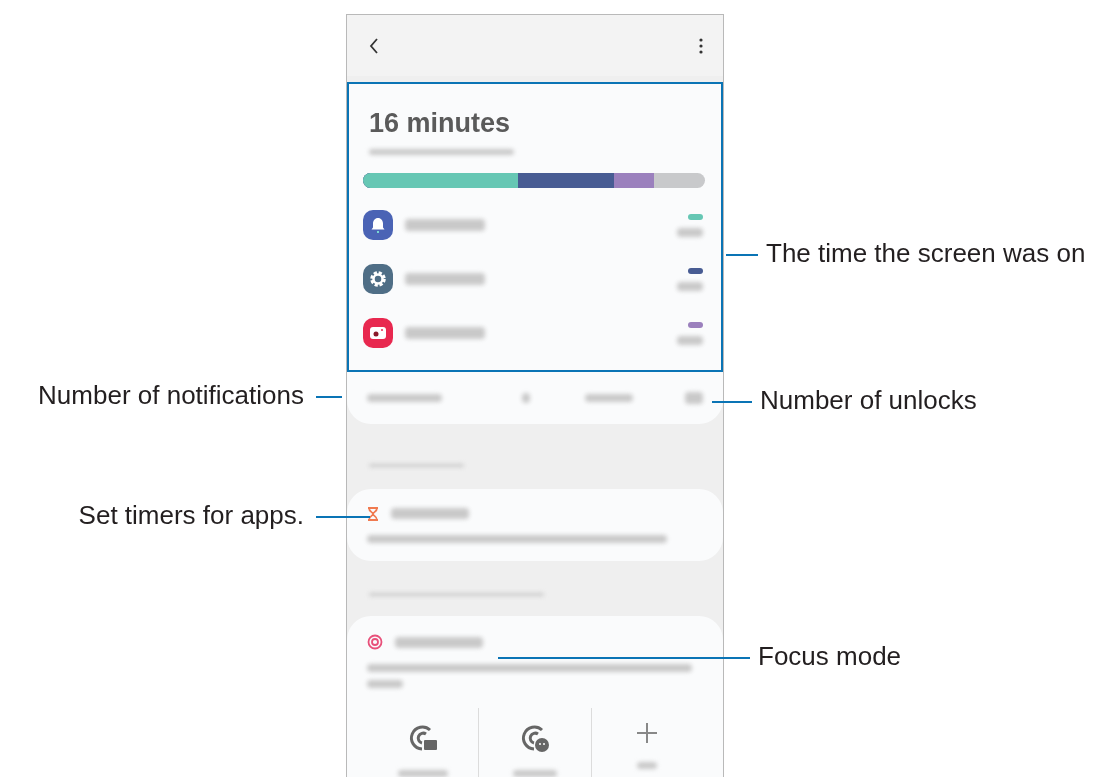 Image resolution: width=1110 pixels, height=777 pixels. I want to click on back-icon, so click(374, 45).